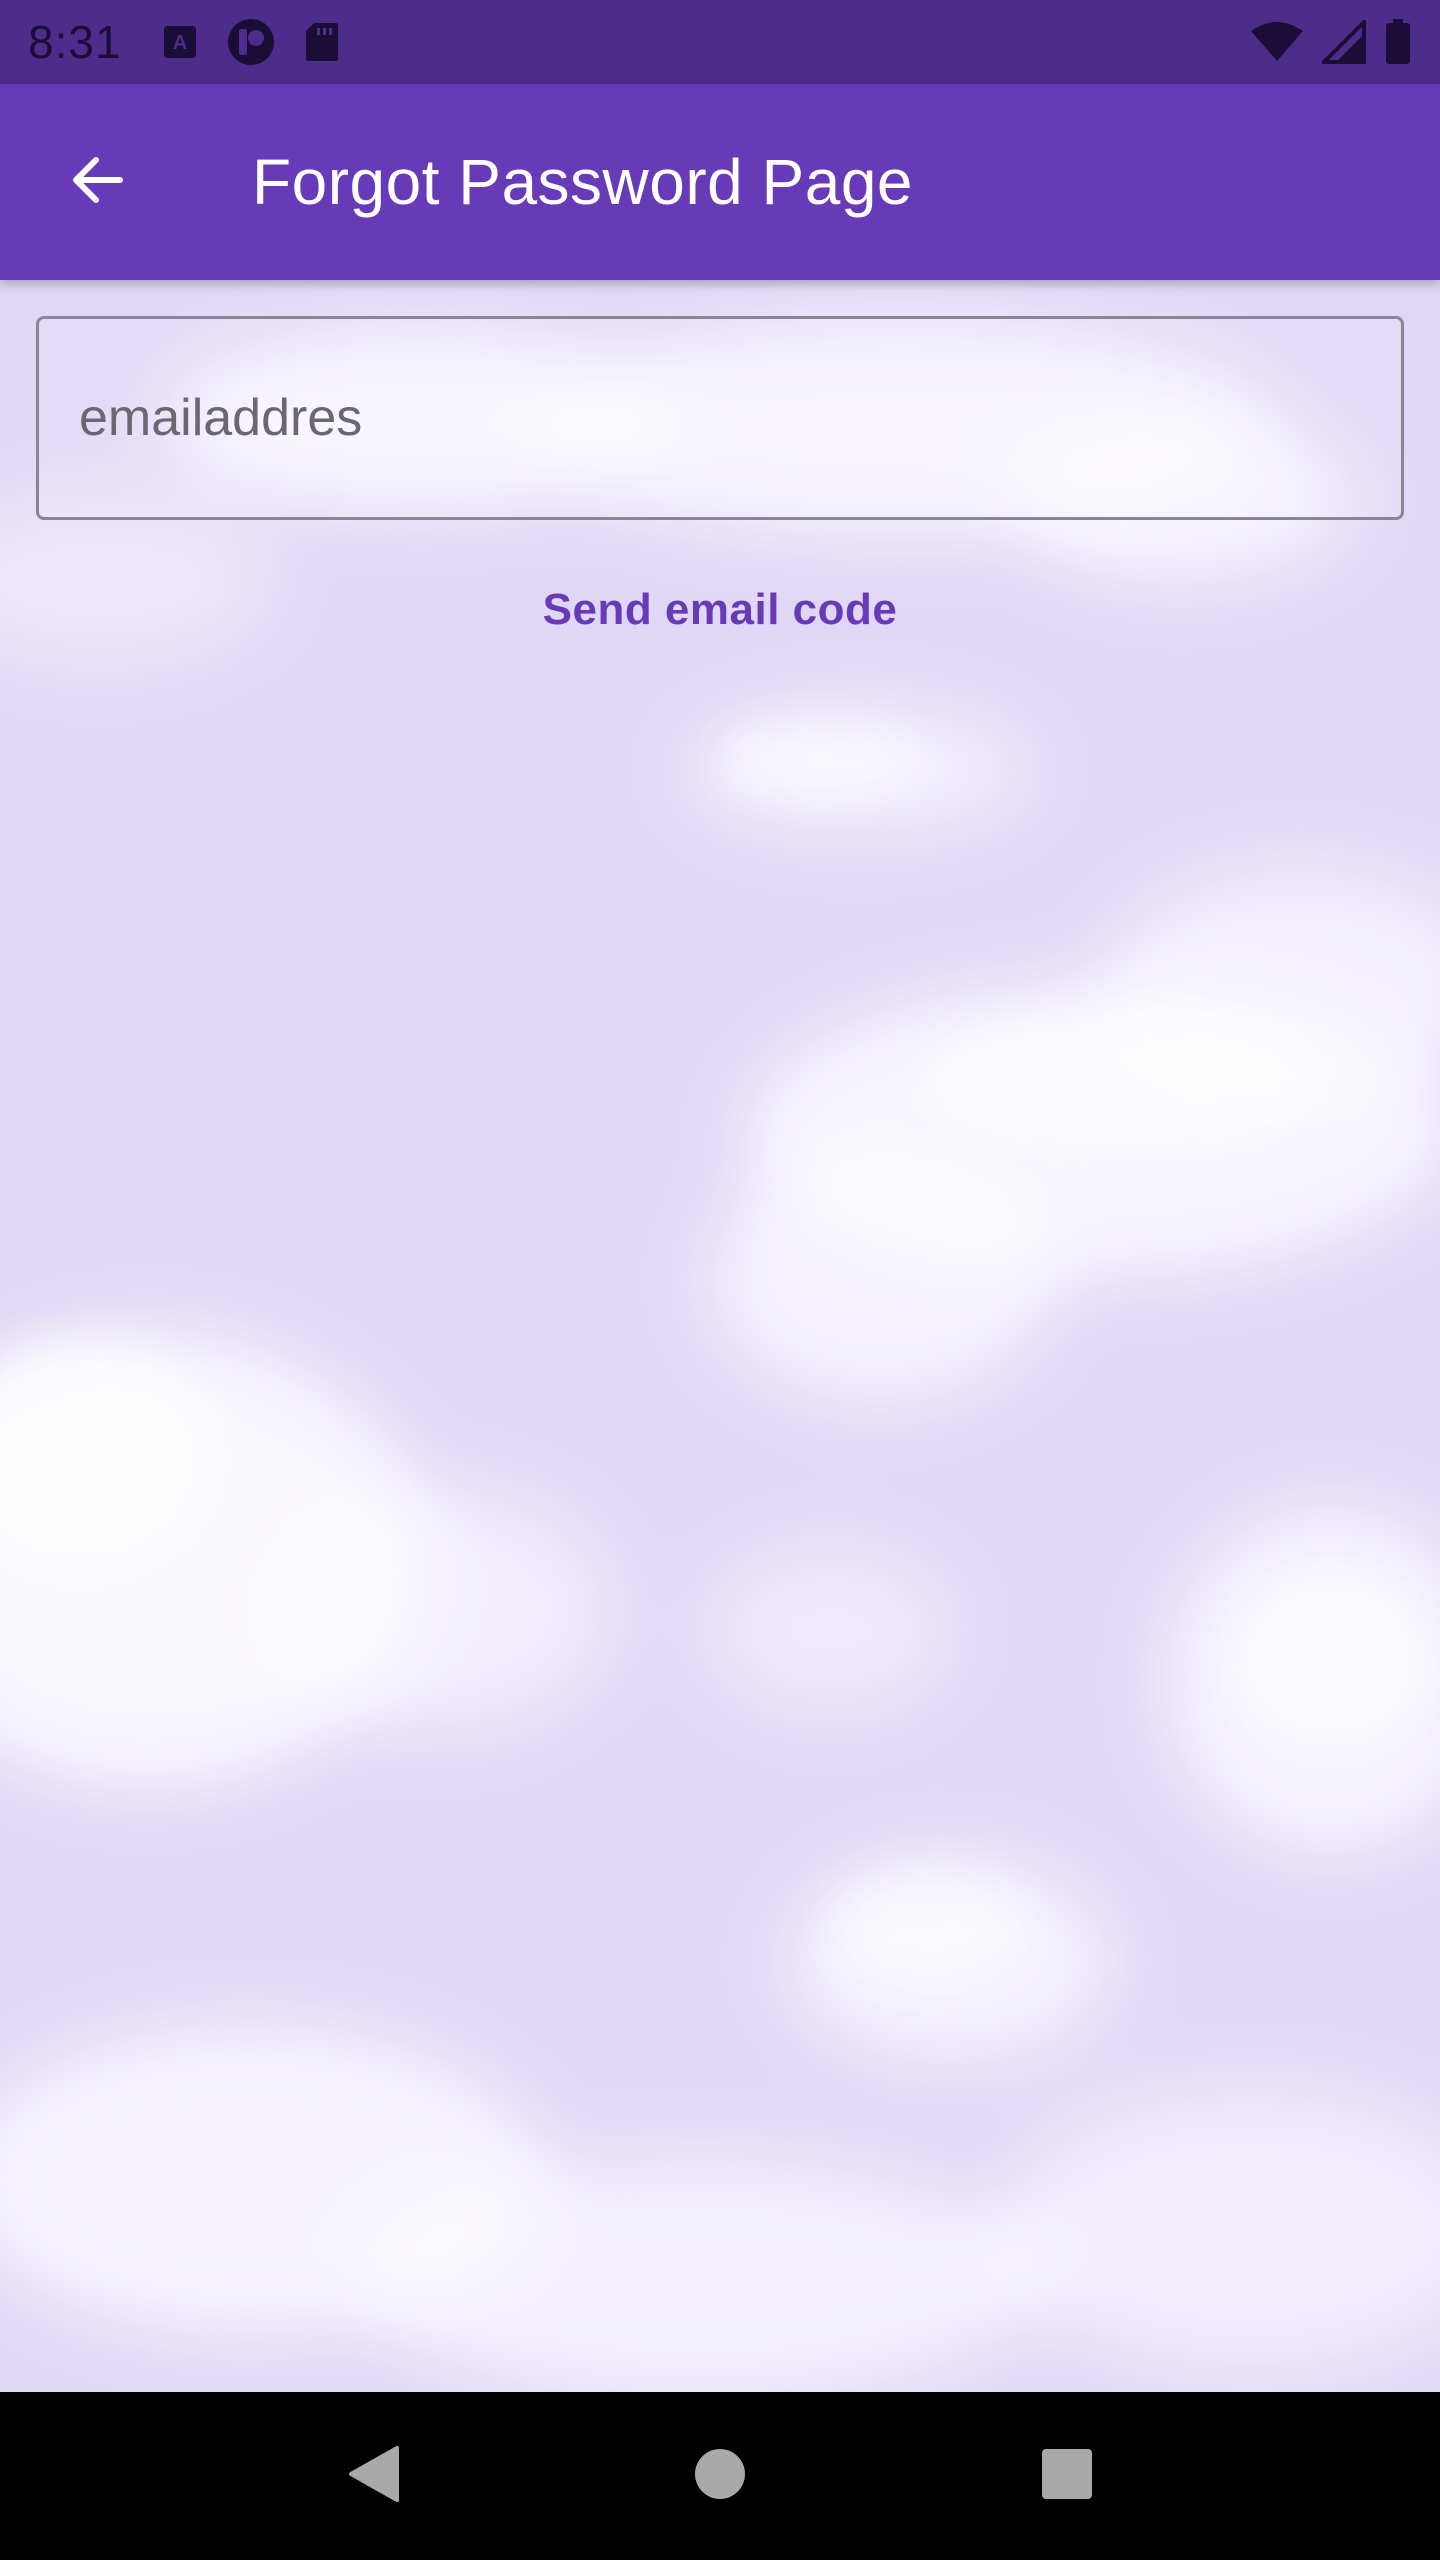 The height and width of the screenshot is (2560, 1440). I want to click on circle-app-icon, so click(251, 42).